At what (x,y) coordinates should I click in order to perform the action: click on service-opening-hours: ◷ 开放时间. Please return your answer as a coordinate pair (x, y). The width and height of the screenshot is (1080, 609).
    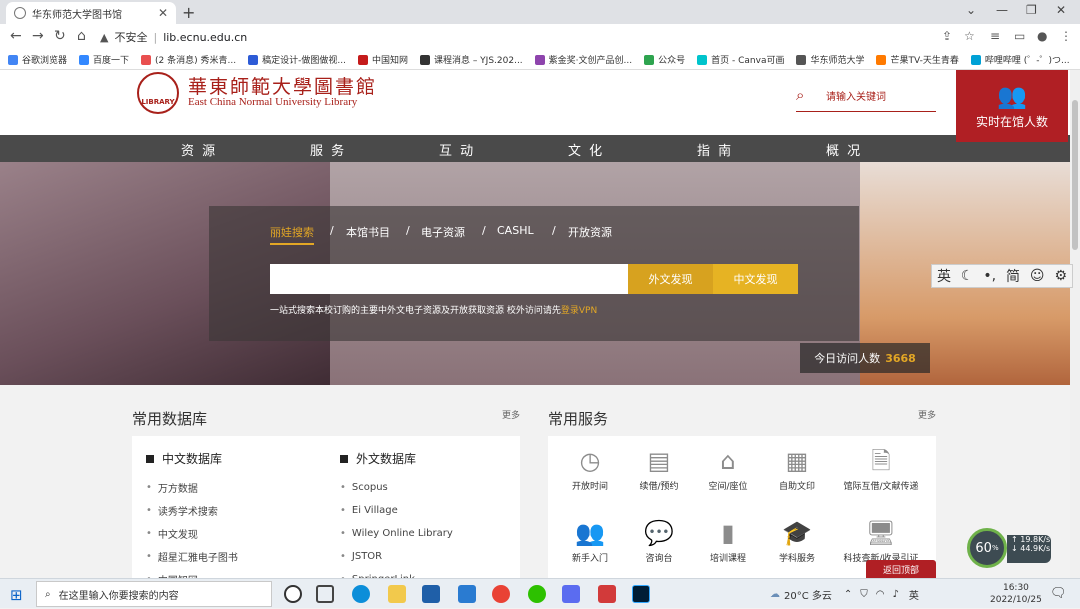
    Looking at the image, I should click on (590, 469).